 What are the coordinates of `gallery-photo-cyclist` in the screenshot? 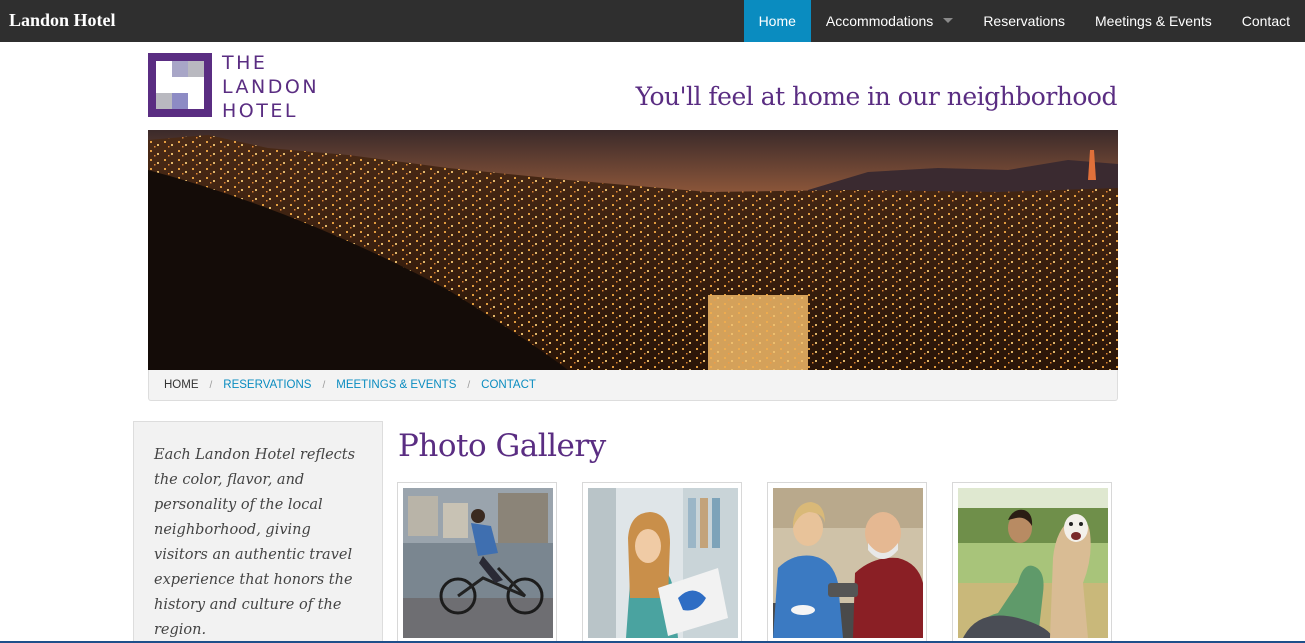 It's located at (477, 562).